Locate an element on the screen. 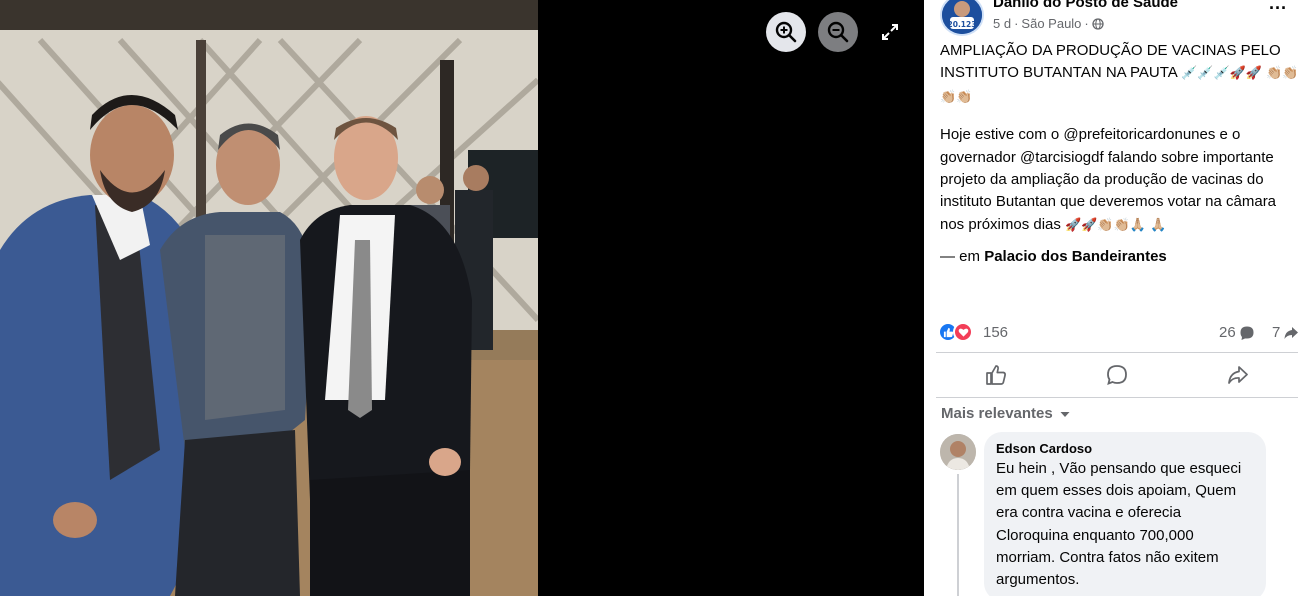 The width and height of the screenshot is (1299, 596). globe-icon is located at coordinates (1098, 23).